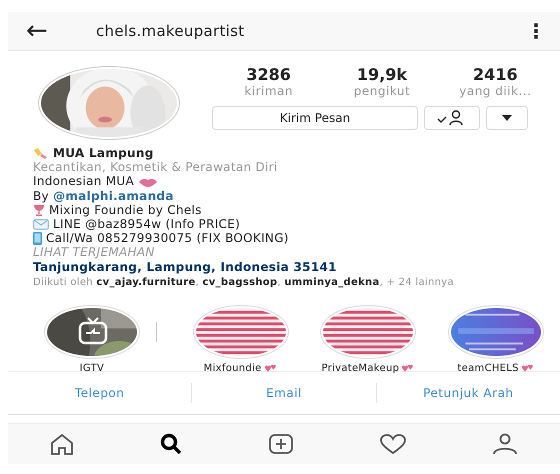 The height and width of the screenshot is (474, 560). I want to click on envelope-icon, so click(41, 224).